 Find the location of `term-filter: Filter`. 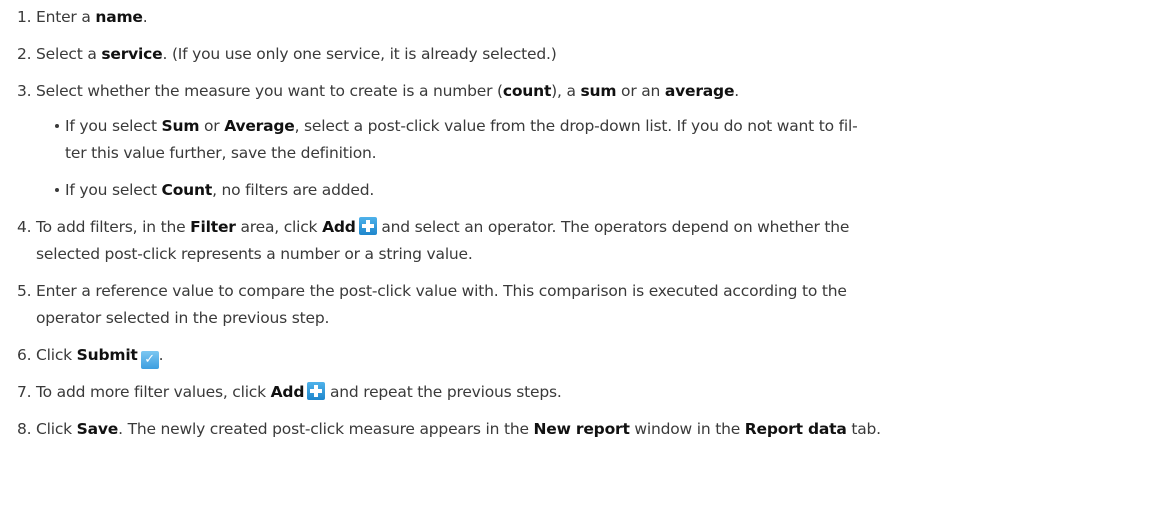

term-filter: Filter is located at coordinates (213, 227).